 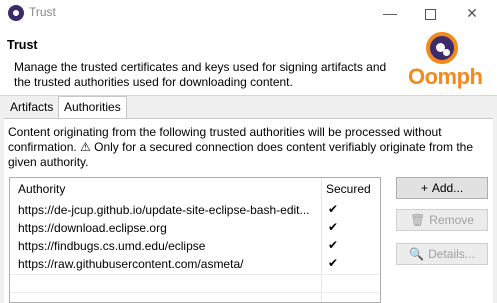 I want to click on table-row: https://findbugs.cs.umd.edu/eclipse ✔, so click(x=195, y=247).